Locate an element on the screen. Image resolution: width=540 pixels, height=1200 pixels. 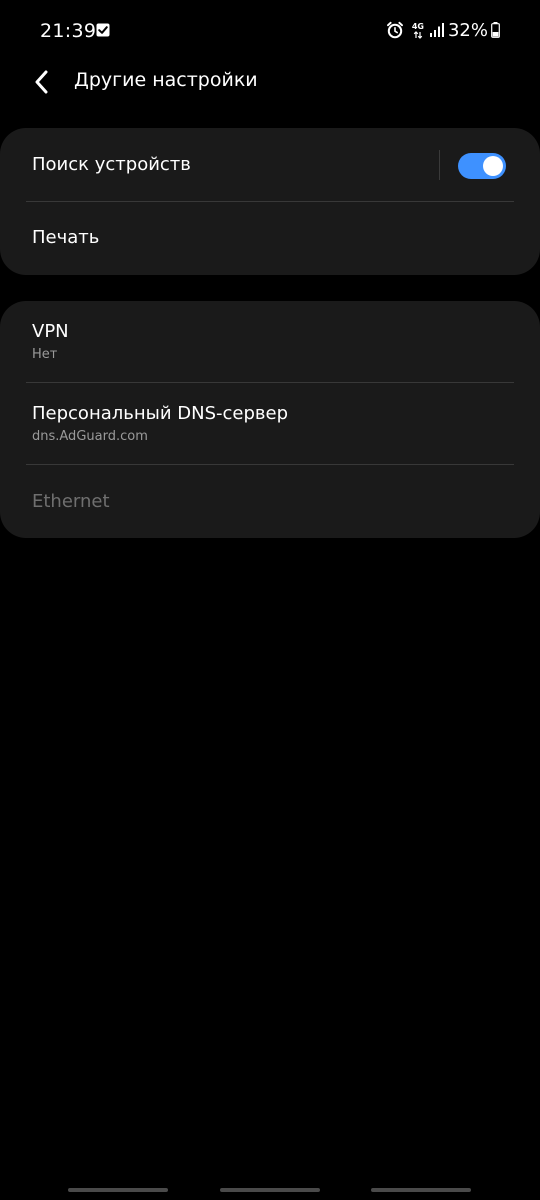
network-type: 4G is located at coordinates (418, 30).